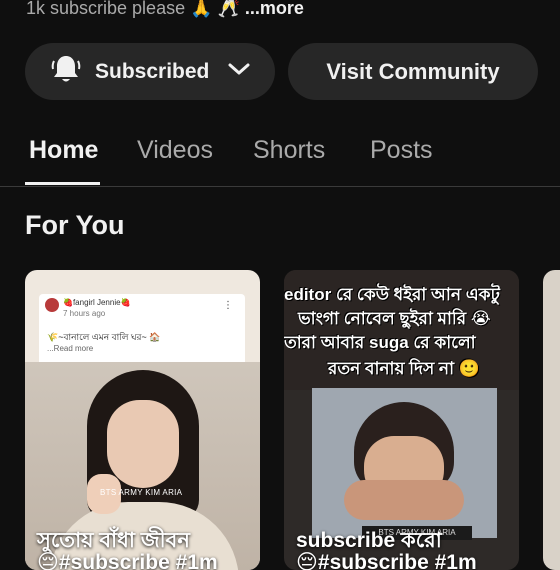  I want to click on subscribed-button: Subscribed, so click(150, 71).